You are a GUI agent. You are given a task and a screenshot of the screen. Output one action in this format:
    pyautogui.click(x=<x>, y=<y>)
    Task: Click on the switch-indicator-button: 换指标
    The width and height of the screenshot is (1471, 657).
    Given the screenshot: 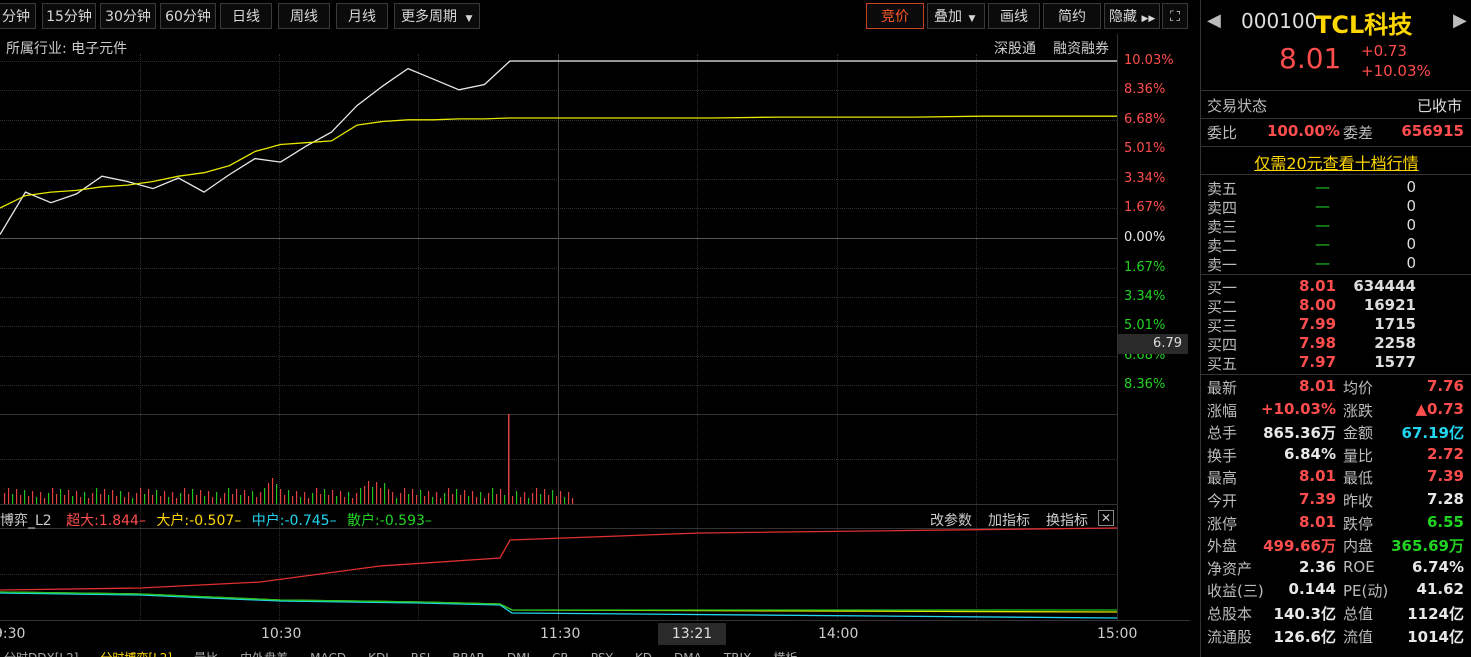 What is the action you would take?
    pyautogui.click(x=1067, y=520)
    